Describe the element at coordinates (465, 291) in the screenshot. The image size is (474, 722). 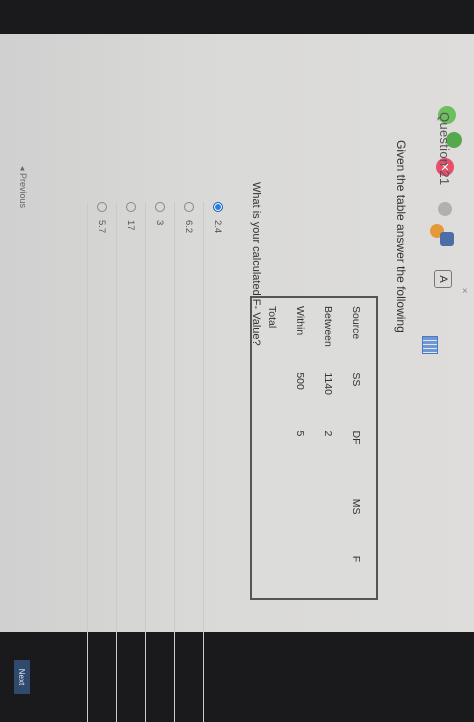
I see `close-icon: ×` at that location.